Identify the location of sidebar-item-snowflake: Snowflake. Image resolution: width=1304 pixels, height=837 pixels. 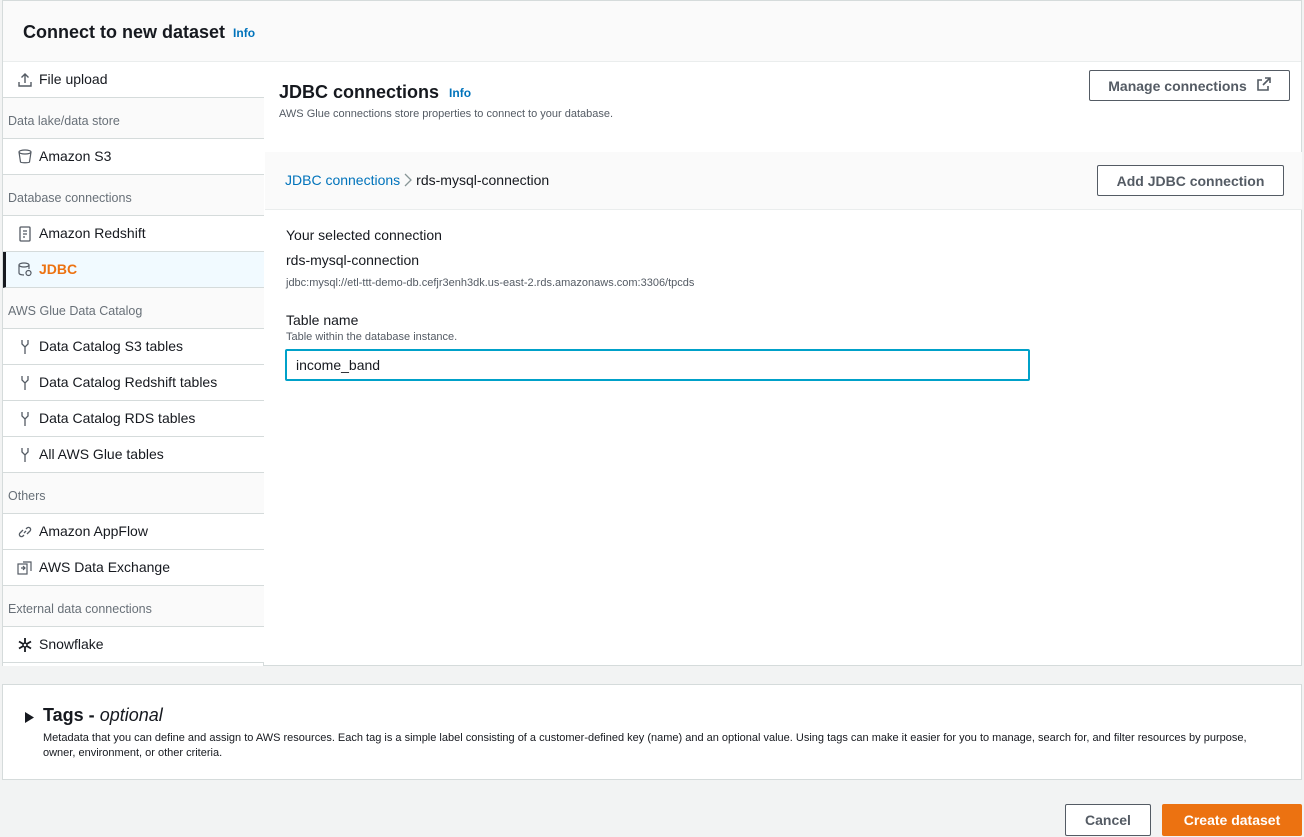
(133, 645).